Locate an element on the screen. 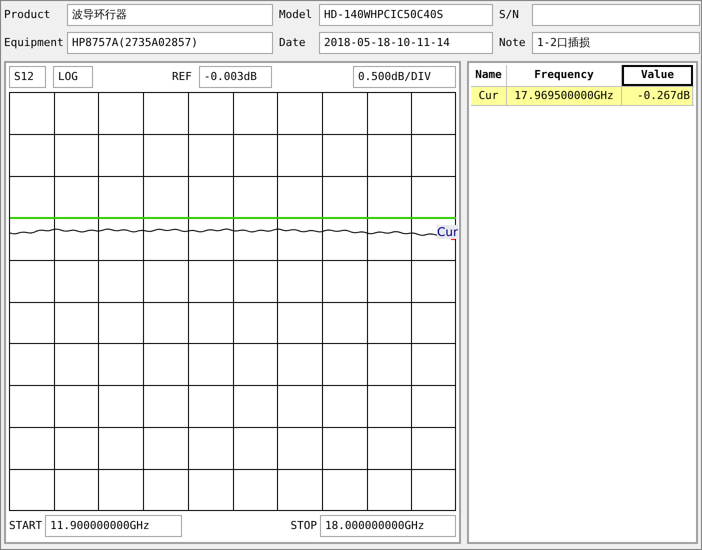  table-row: Cur 17.969500000GHz -0.267dB is located at coordinates (582, 96).